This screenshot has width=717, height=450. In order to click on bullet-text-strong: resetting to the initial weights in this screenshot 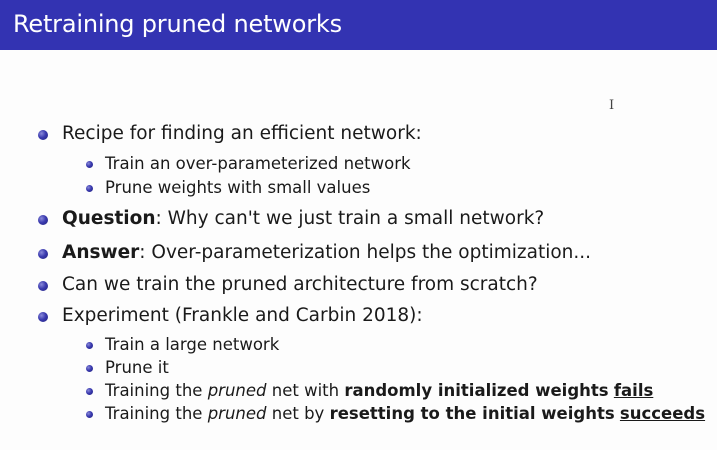, I will do `click(472, 413)`.